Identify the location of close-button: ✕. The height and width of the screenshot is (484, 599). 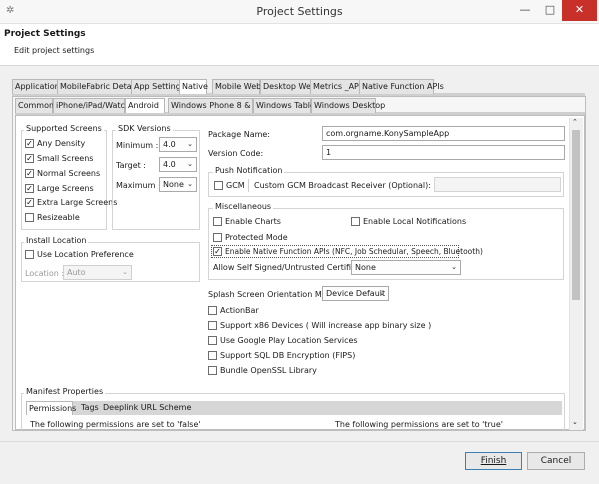
(579, 10).